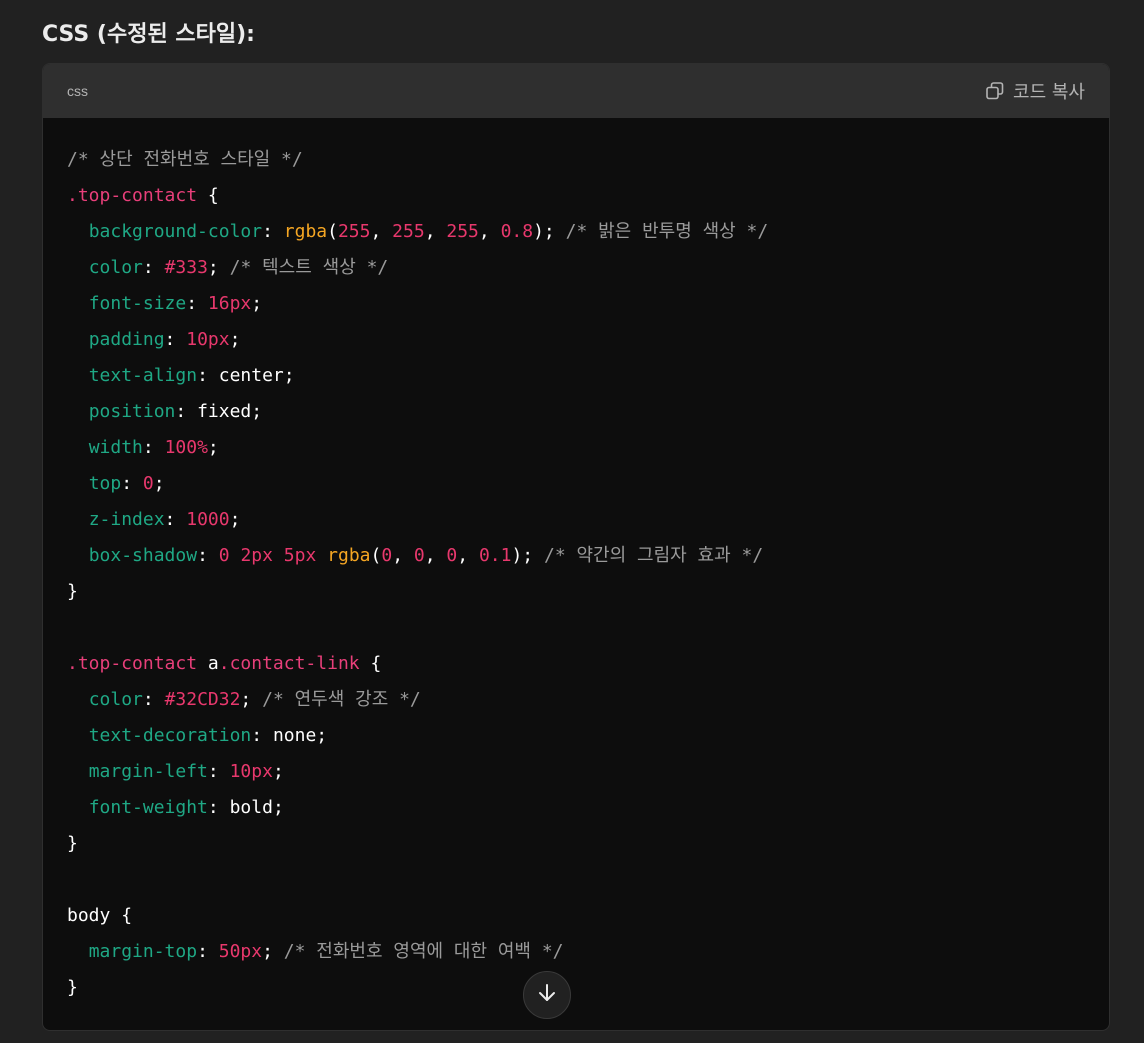 The image size is (1144, 1043). Describe the element at coordinates (341, 699) in the screenshot. I see `code-token-comment: /* 연두색 강조 */` at that location.